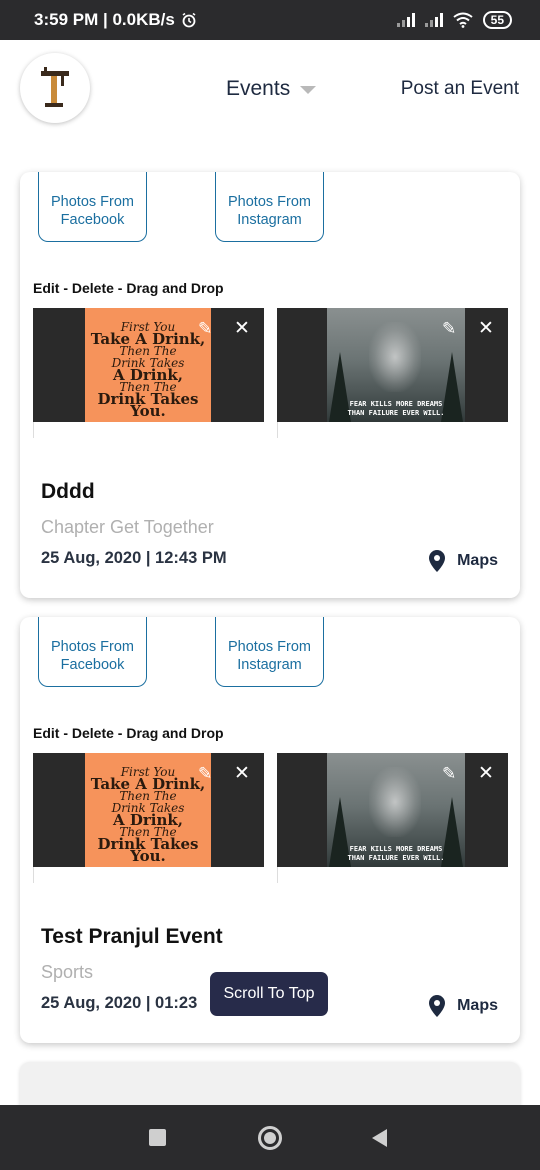 Image resolution: width=540 pixels, height=1170 pixels. Describe the element at coordinates (379, 1138) in the screenshot. I see `back-icon` at that location.